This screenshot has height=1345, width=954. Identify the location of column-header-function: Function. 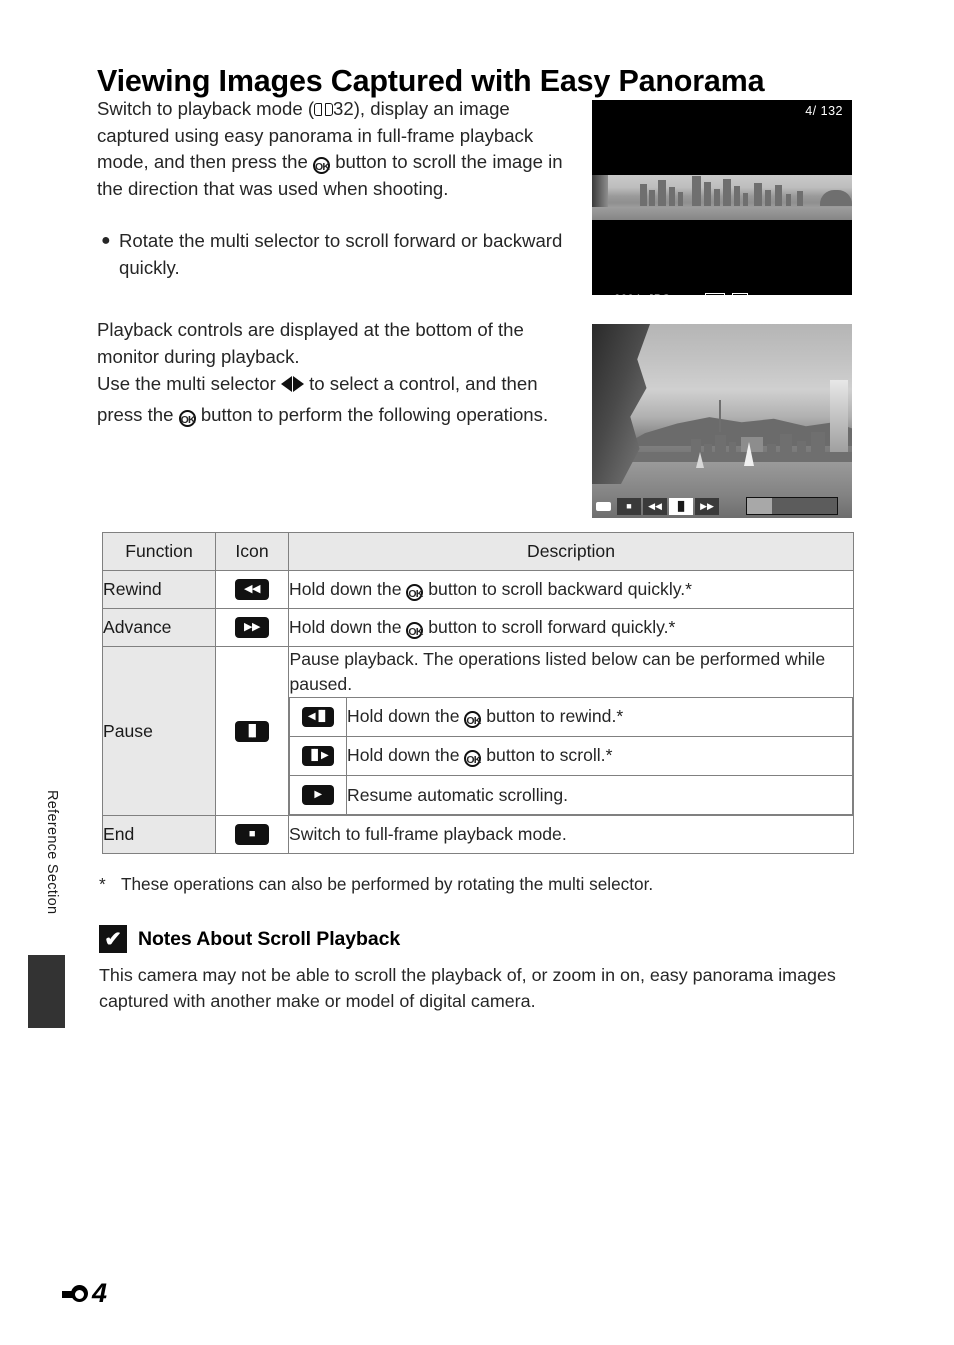
(159, 551).